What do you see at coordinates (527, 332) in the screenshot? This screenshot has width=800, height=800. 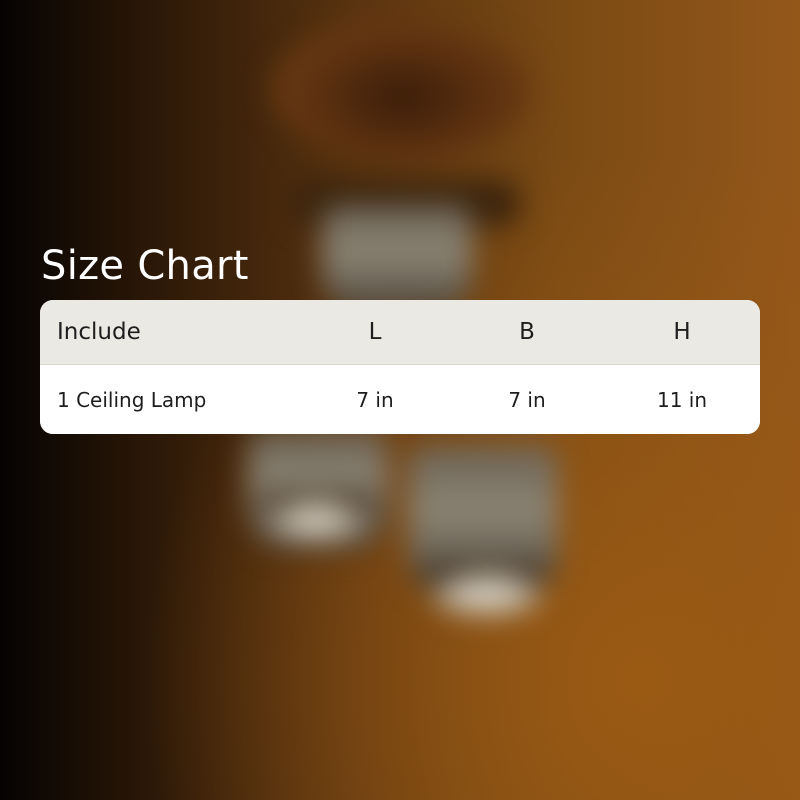 I see `column-header-breadth: B` at bounding box center [527, 332].